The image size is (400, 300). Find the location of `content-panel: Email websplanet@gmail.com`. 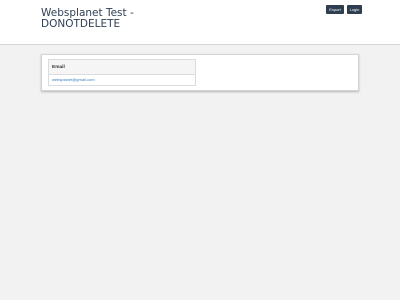

content-panel: Email websplanet@gmail.com is located at coordinates (200, 72).